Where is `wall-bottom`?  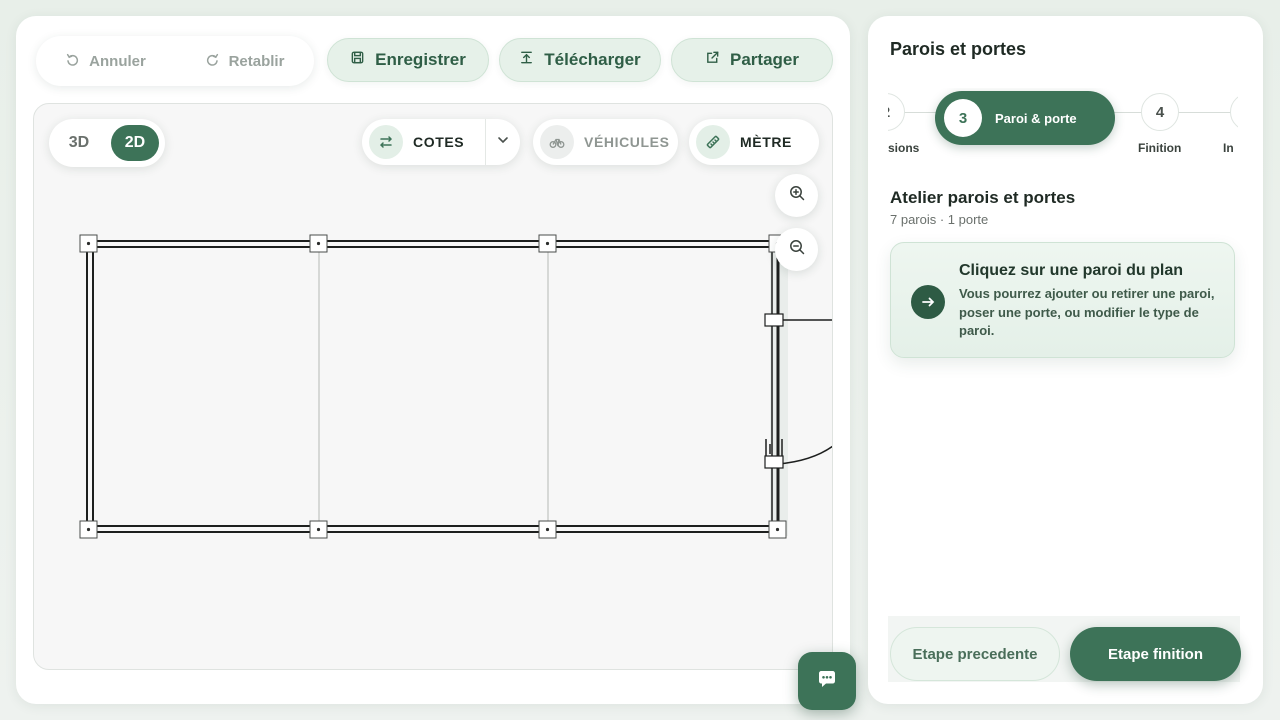
wall-bottom is located at coordinates (433, 529).